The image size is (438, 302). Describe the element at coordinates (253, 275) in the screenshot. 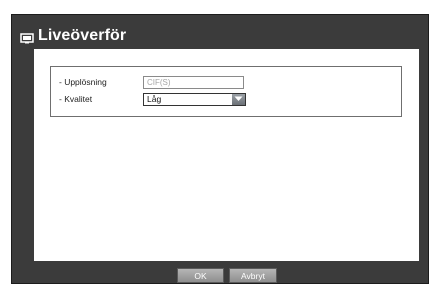

I see `cancel-button: Avbryt` at that location.